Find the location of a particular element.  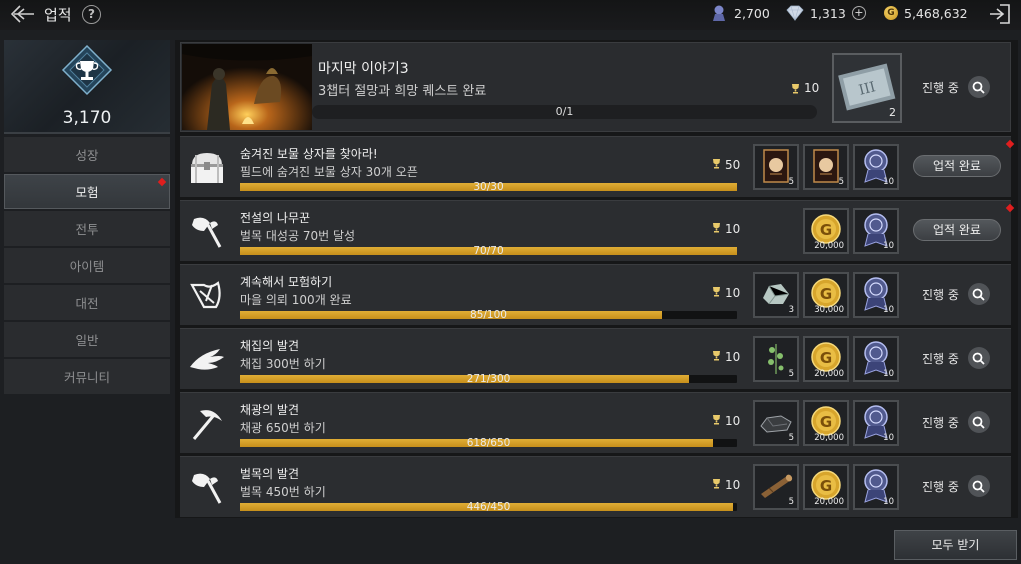

achievement-title: 숨겨진 보물 상자를 찾아라! is located at coordinates (309, 154).